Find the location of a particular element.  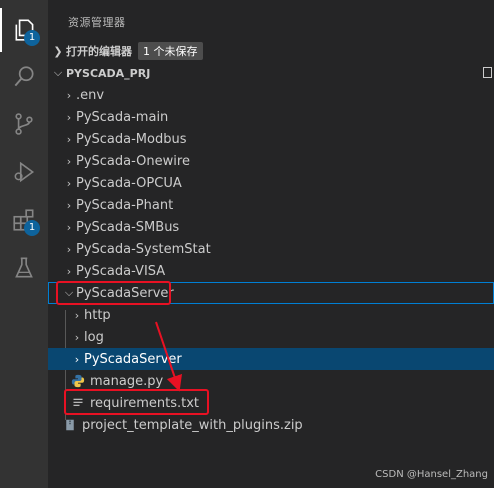

tree-item-label: PyScada-Phant is located at coordinates (125, 205).